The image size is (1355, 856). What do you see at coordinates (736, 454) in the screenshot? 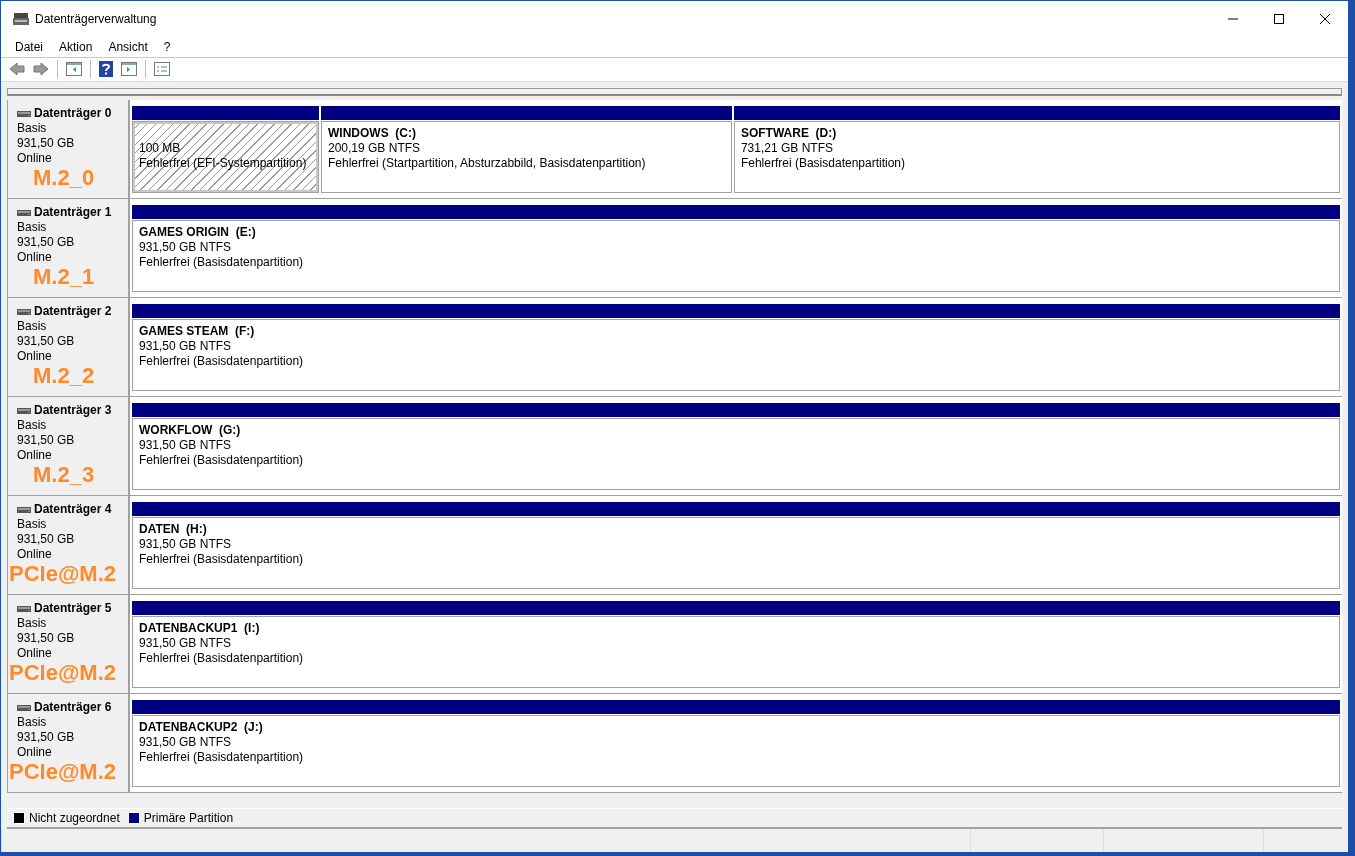
I see `partition-block: WORKFLOW (G:) 931,50 GB NTFS Fehlerfrei (Basisdatenpartition)` at bounding box center [736, 454].